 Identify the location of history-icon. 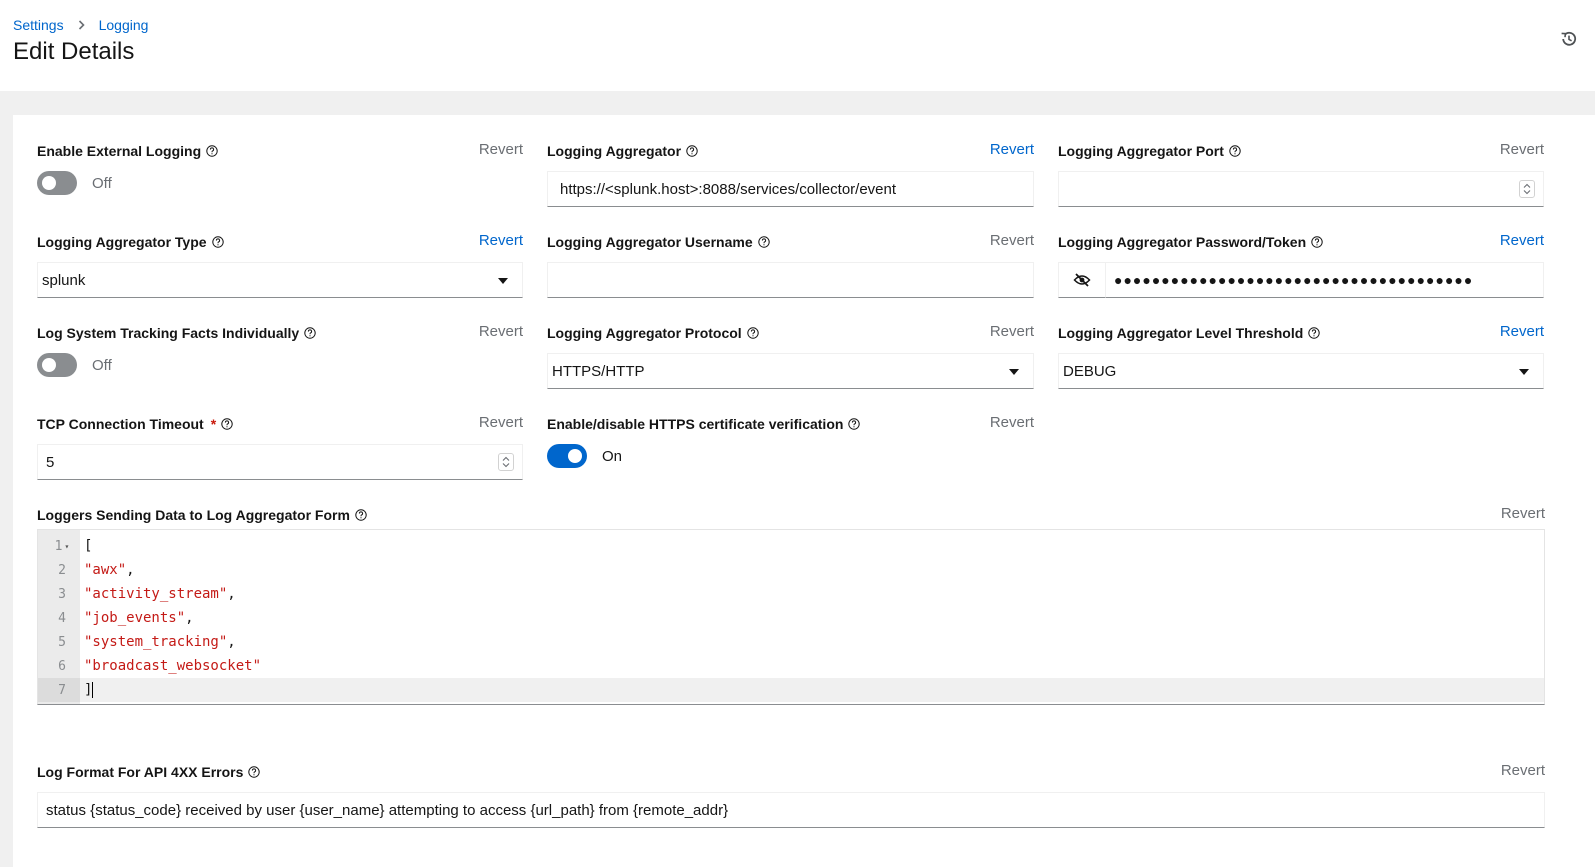
(1570, 40).